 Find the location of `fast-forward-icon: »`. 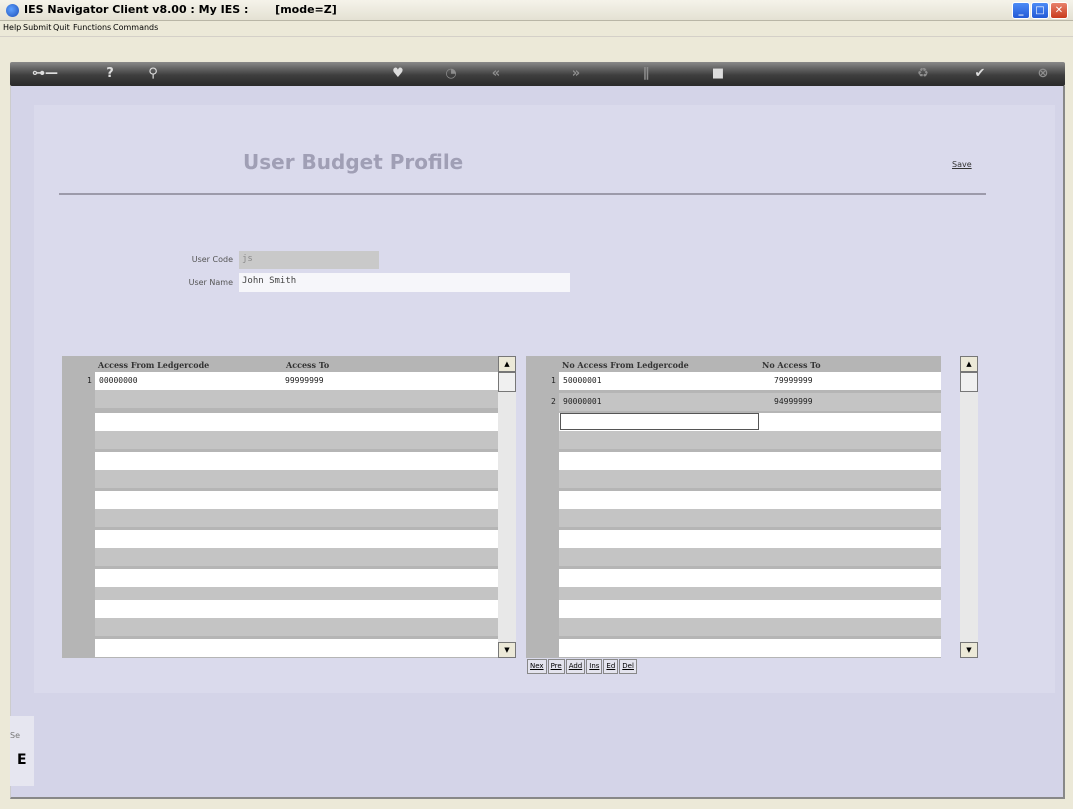

fast-forward-icon: » is located at coordinates (576, 74).